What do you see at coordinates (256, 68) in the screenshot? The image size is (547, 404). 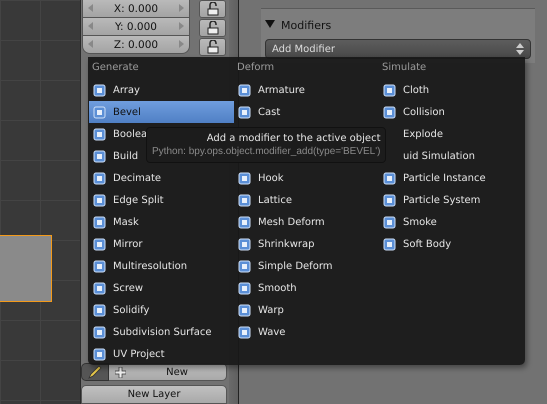 I see `column-heading: Deform` at bounding box center [256, 68].